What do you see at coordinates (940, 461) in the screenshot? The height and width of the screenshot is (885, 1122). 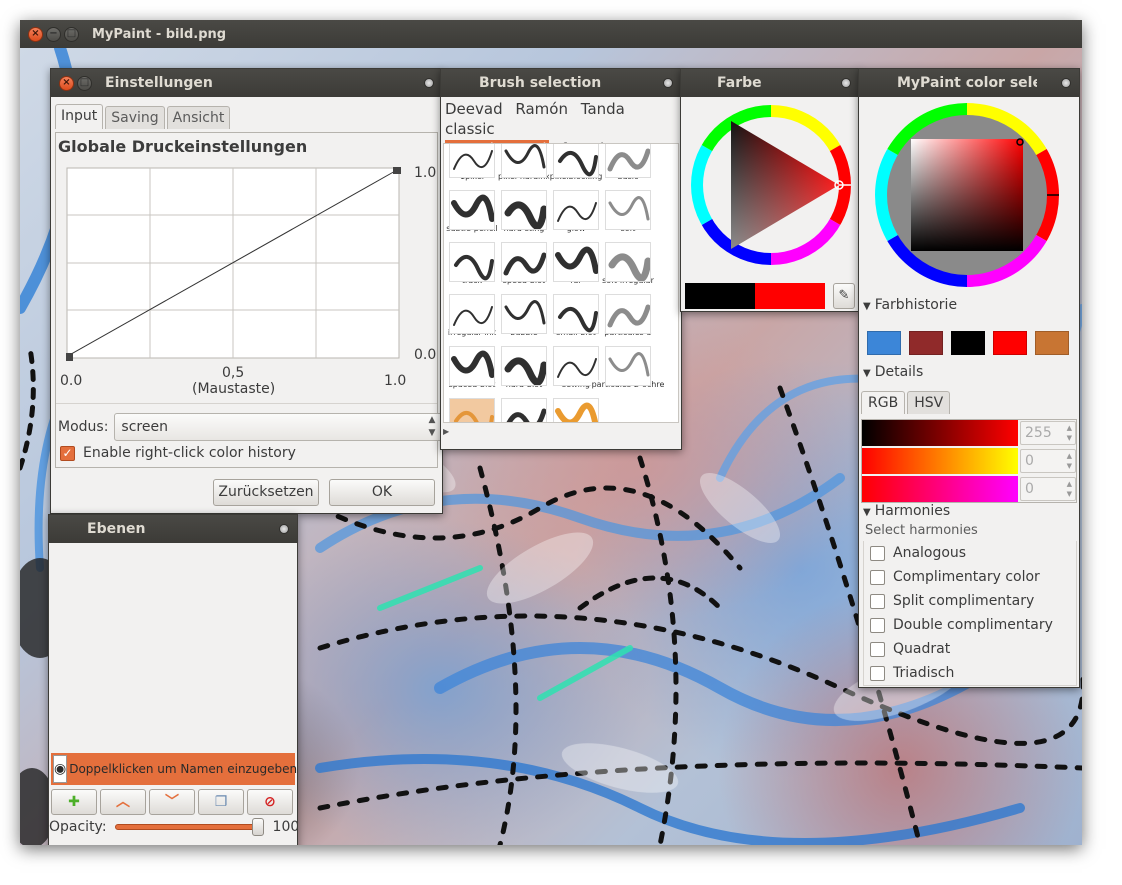 I see `green-slider` at bounding box center [940, 461].